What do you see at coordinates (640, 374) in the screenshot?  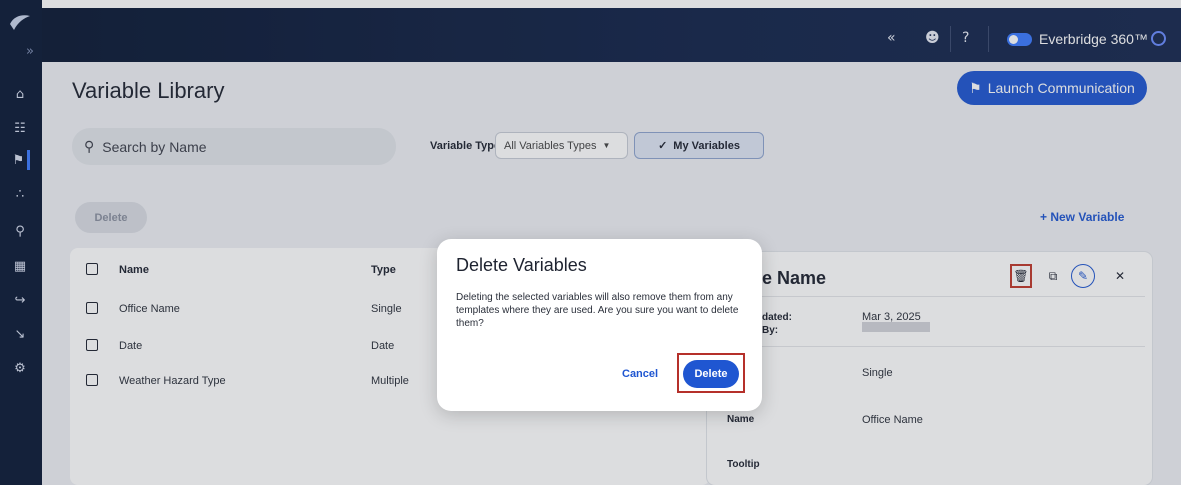 I see `cancel-button: Cancel` at bounding box center [640, 374].